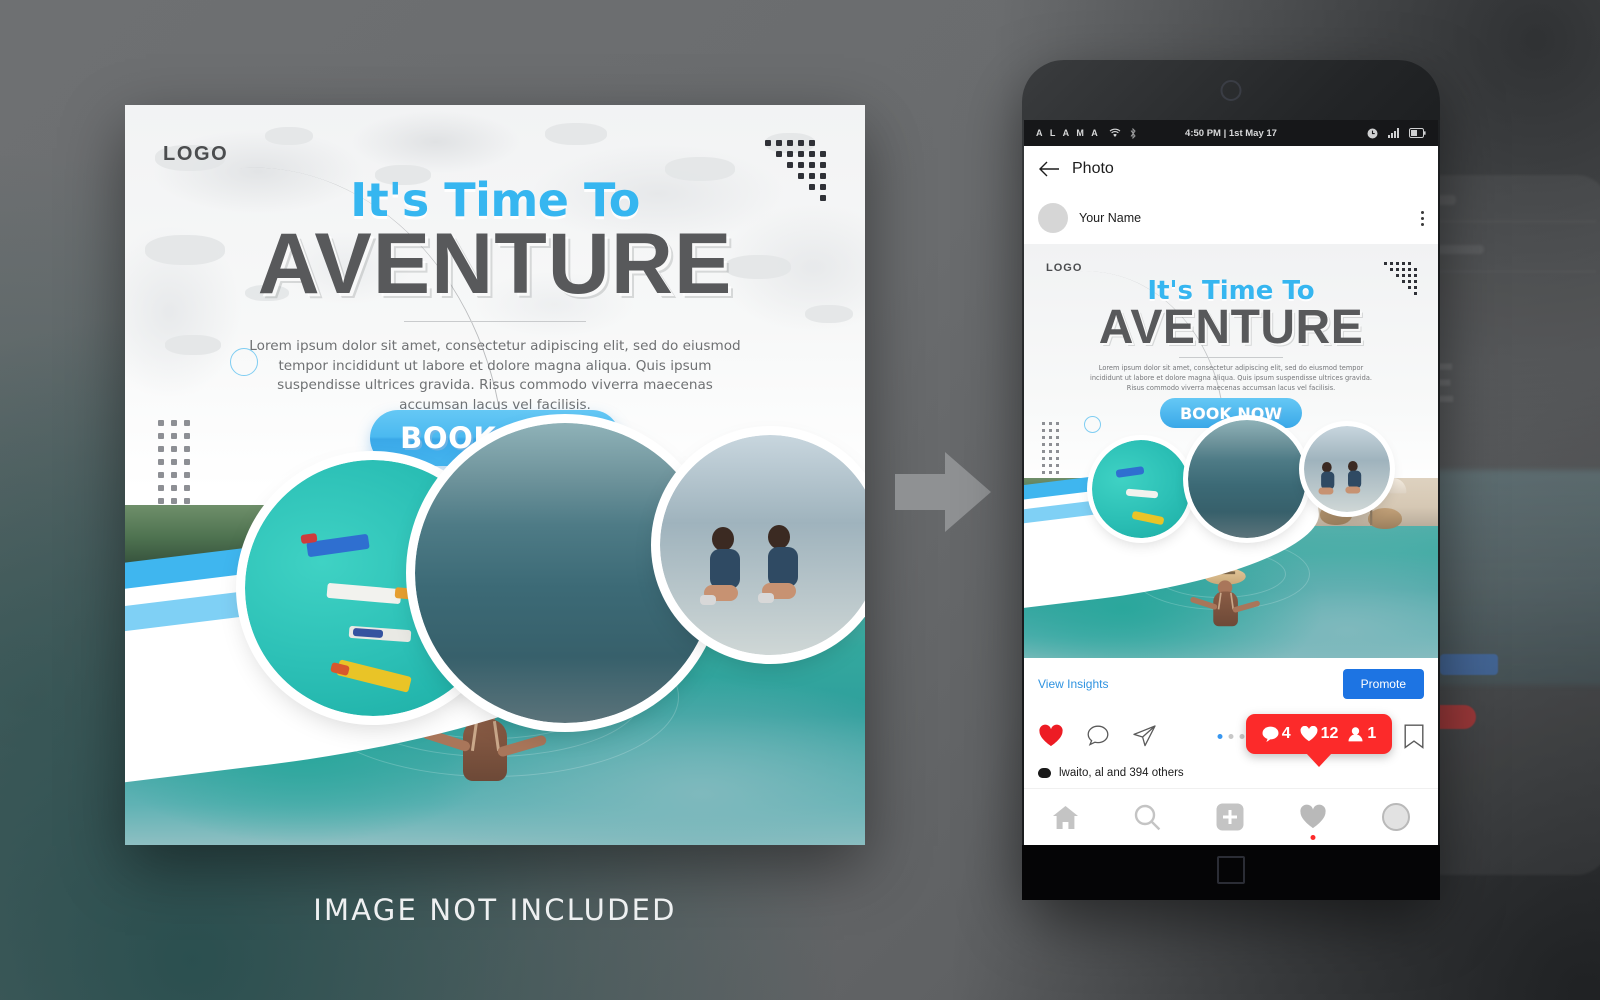 The height and width of the screenshot is (1000, 1600). I want to click on poster-logo: LOGO, so click(196, 154).